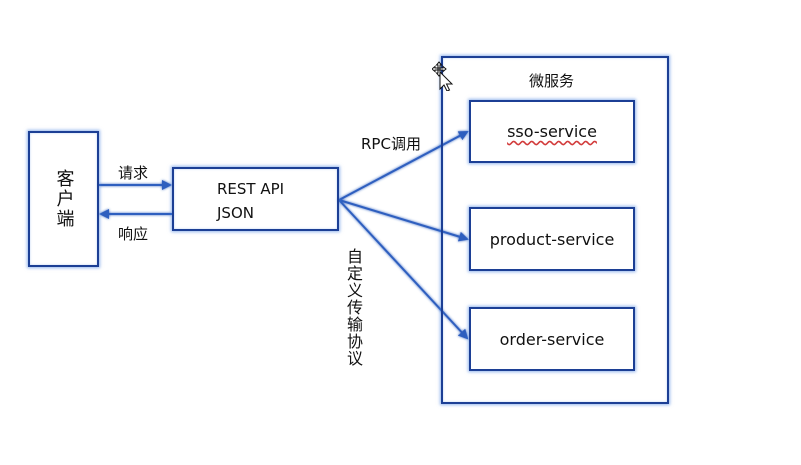  What do you see at coordinates (255, 199) in the screenshot?
I see `api-gateway-box: REST API JSON` at bounding box center [255, 199].